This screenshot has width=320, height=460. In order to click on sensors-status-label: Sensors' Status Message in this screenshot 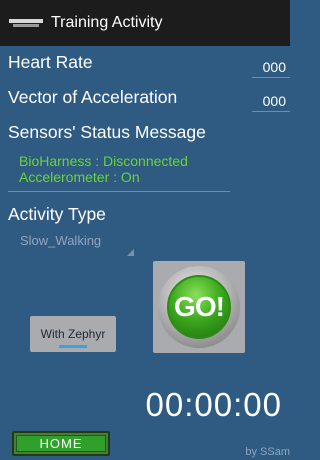, I will do `click(107, 132)`.